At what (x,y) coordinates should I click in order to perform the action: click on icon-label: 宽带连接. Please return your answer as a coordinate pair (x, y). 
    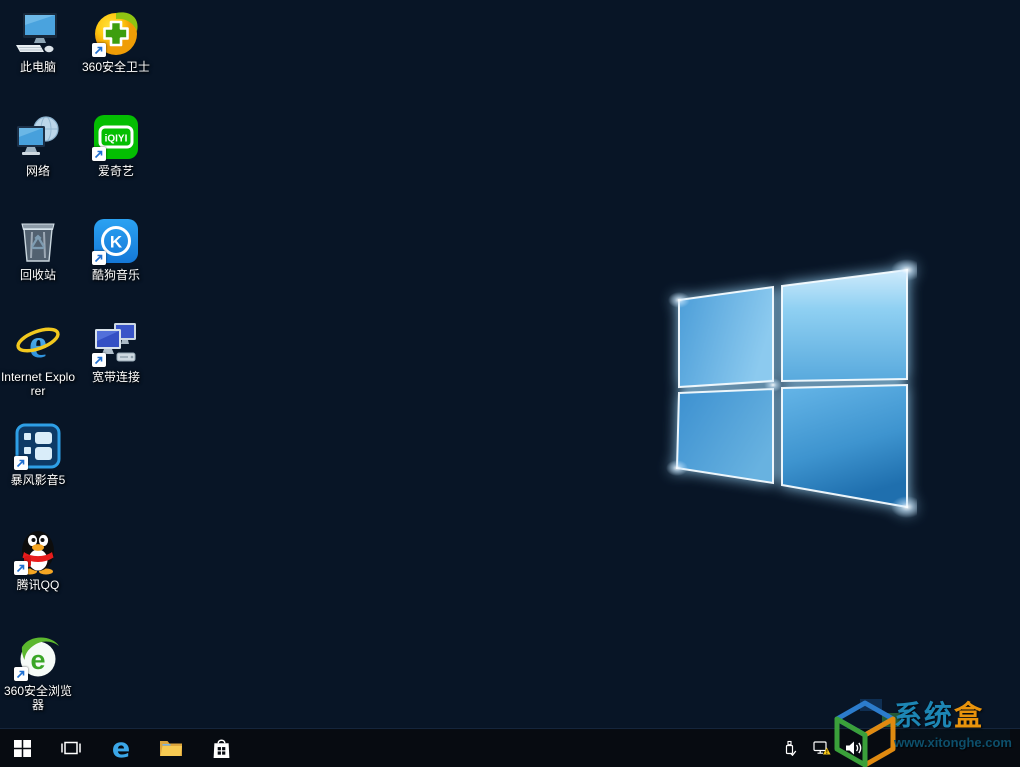
    Looking at the image, I should click on (115, 377).